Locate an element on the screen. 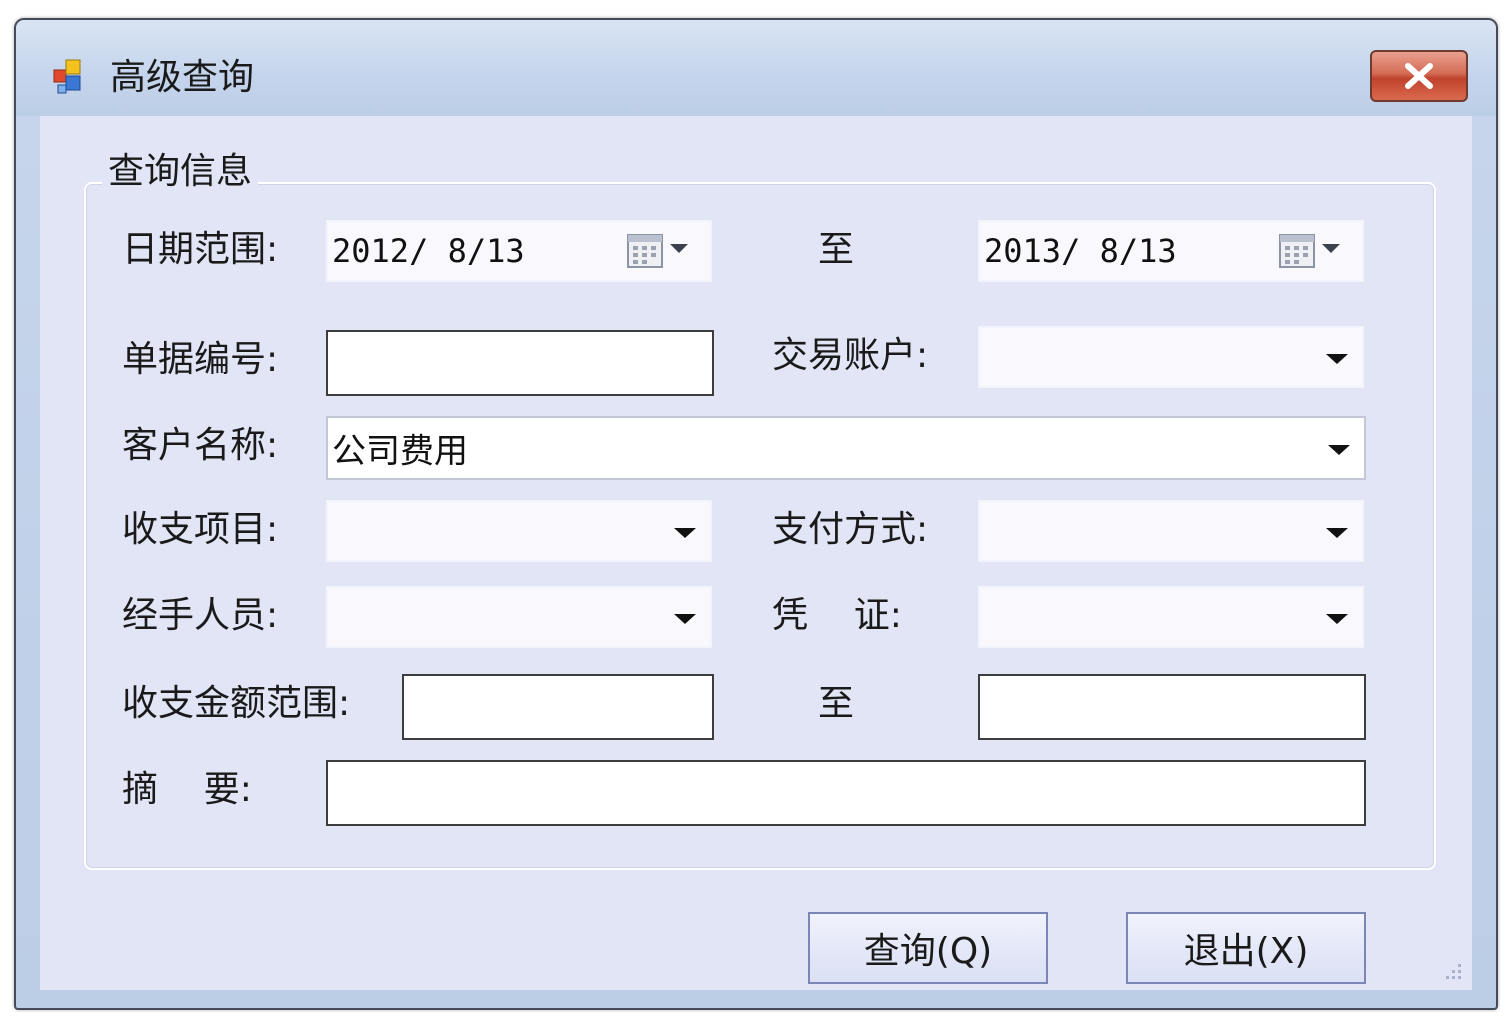 This screenshot has height=1018, width=1510. account-select is located at coordinates (1171, 357).